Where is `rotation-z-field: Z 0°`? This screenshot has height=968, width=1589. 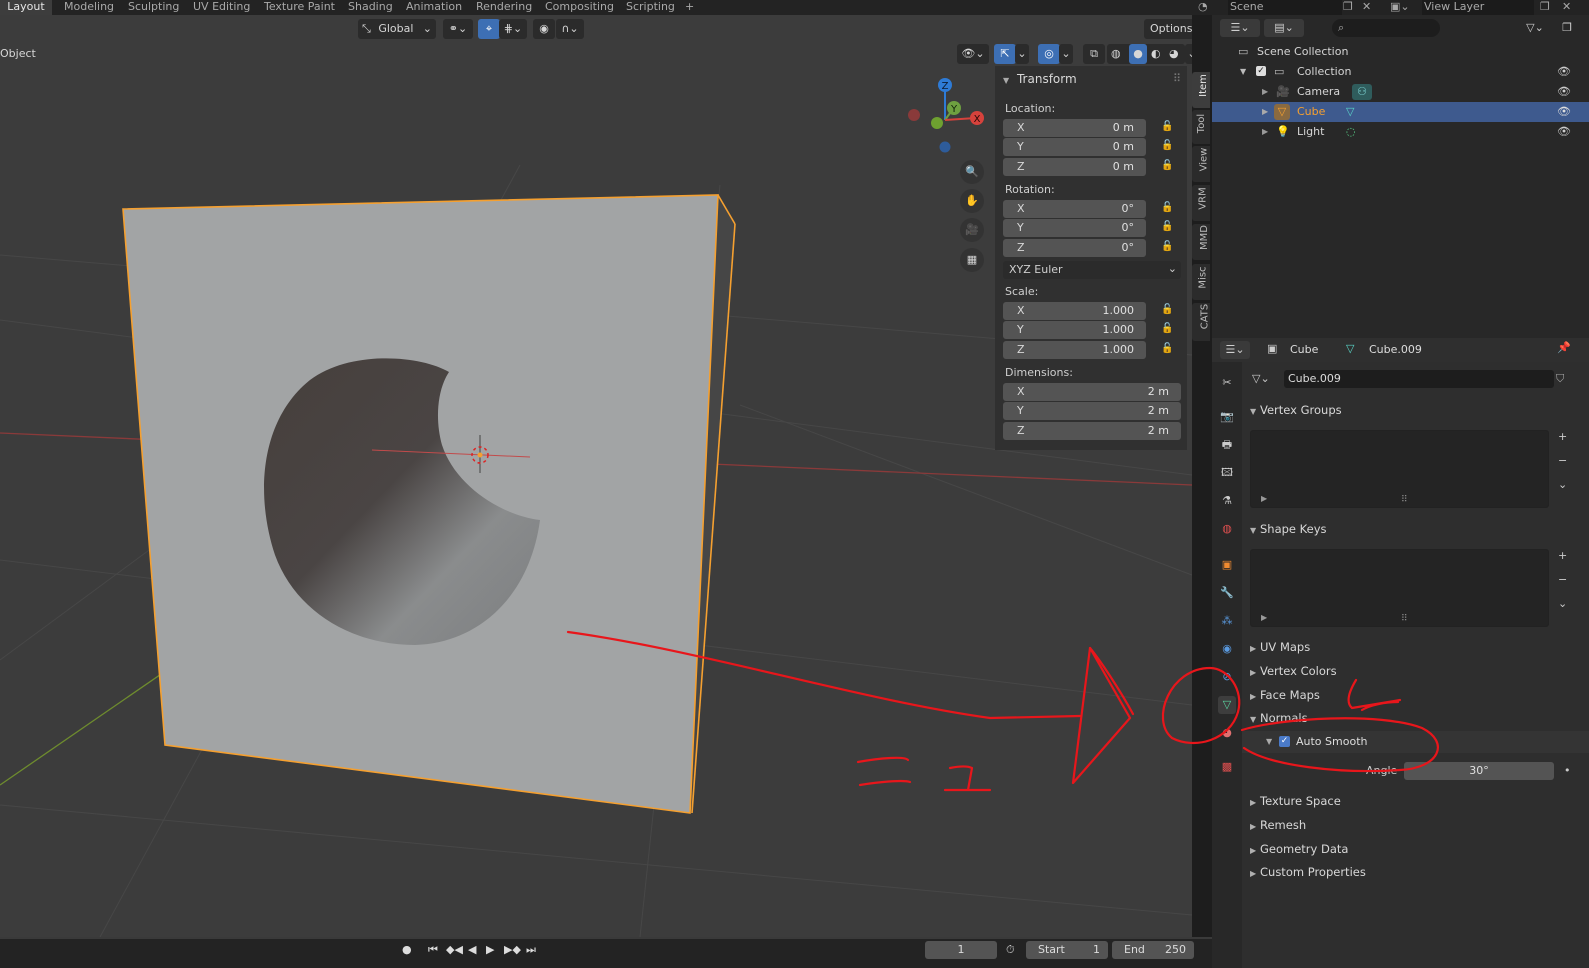
rotation-z-field: Z 0° is located at coordinates (1074, 248).